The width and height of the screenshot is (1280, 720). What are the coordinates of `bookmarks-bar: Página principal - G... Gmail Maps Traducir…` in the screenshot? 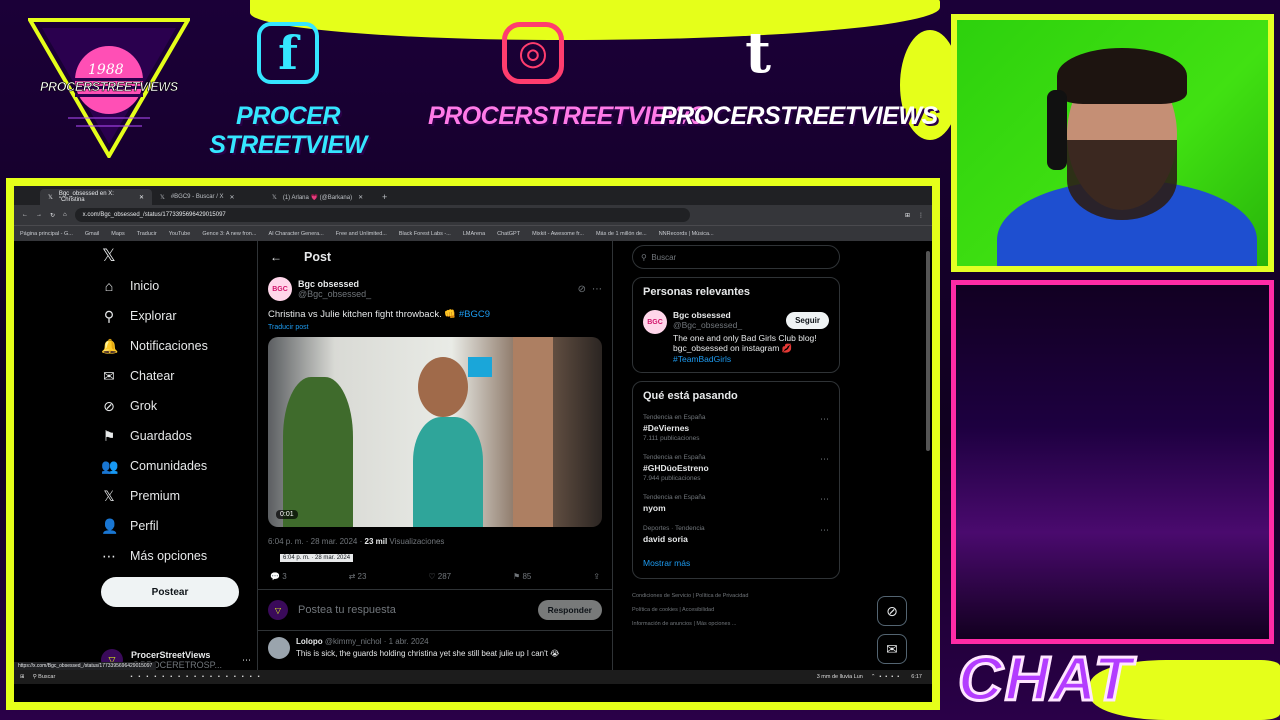 It's located at (473, 233).